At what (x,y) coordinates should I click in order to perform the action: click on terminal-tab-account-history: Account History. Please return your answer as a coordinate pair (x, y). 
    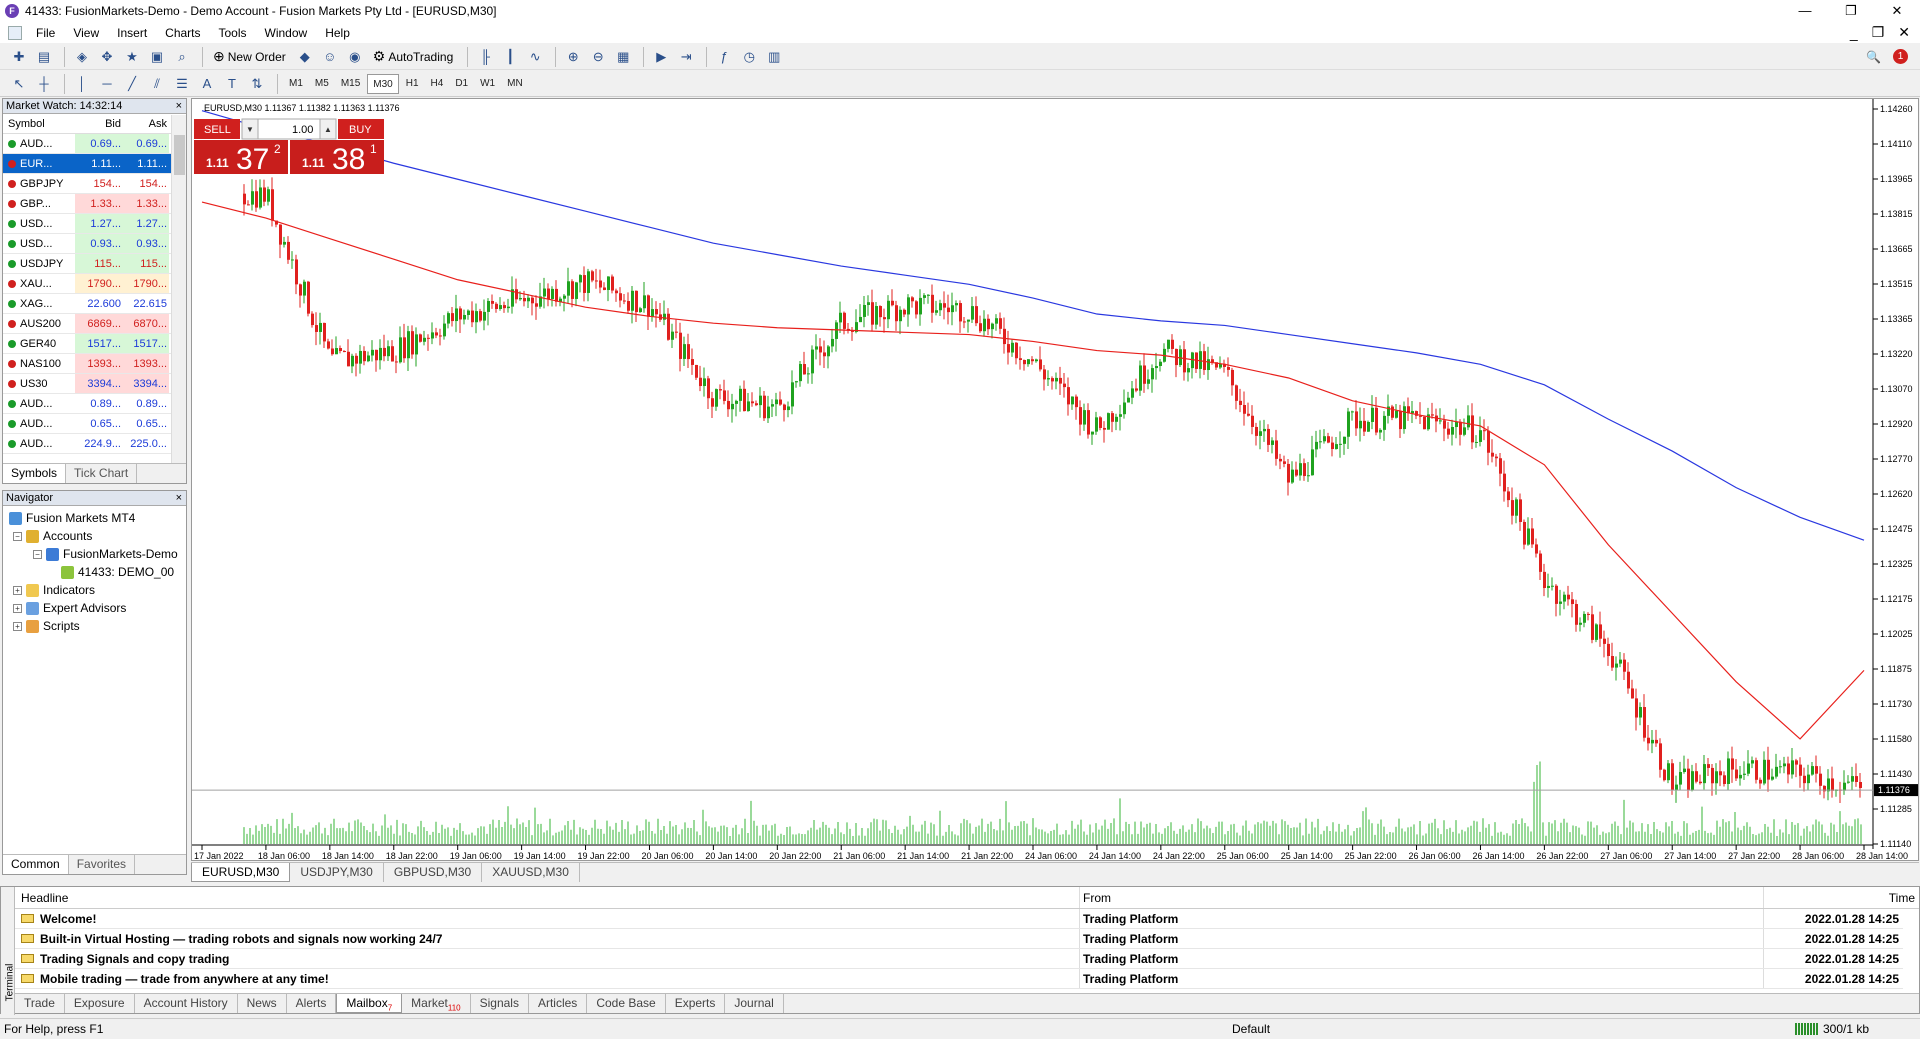
    Looking at the image, I should click on (186, 1003).